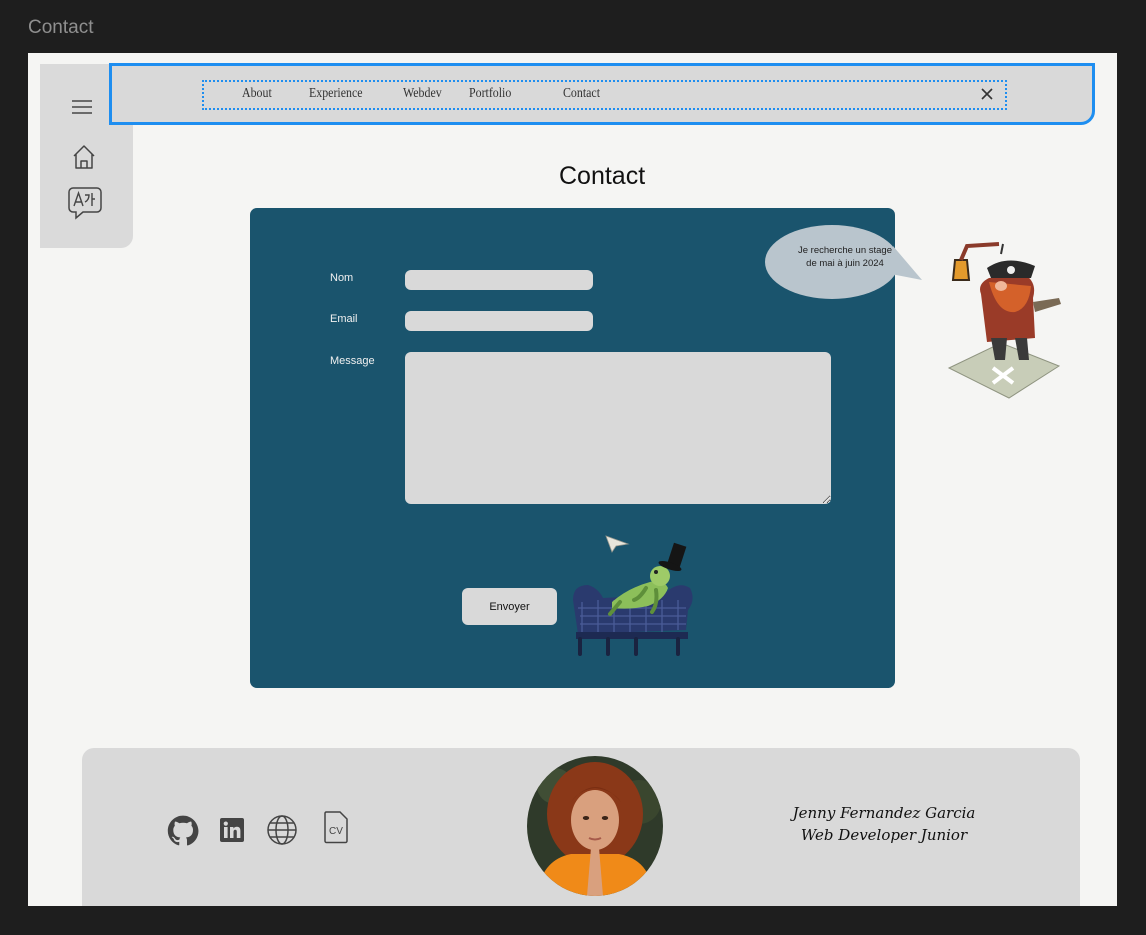  What do you see at coordinates (61, 27) in the screenshot?
I see `frame-label: Contact` at bounding box center [61, 27].